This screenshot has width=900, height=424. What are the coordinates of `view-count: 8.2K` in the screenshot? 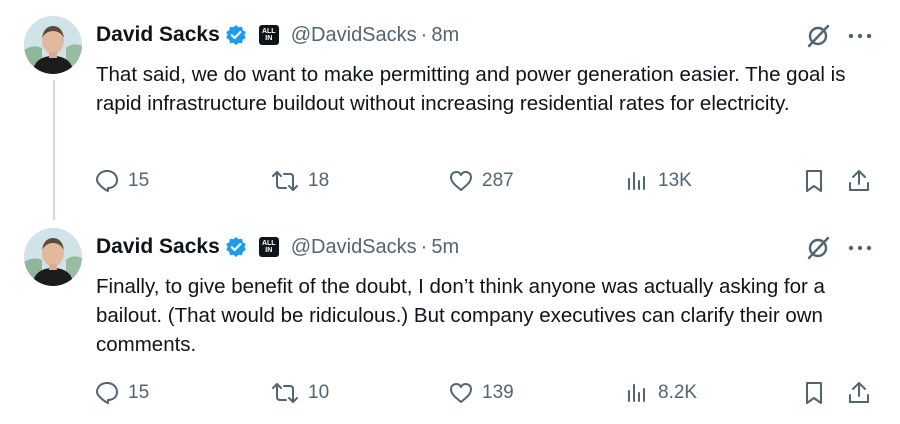 It's located at (678, 392).